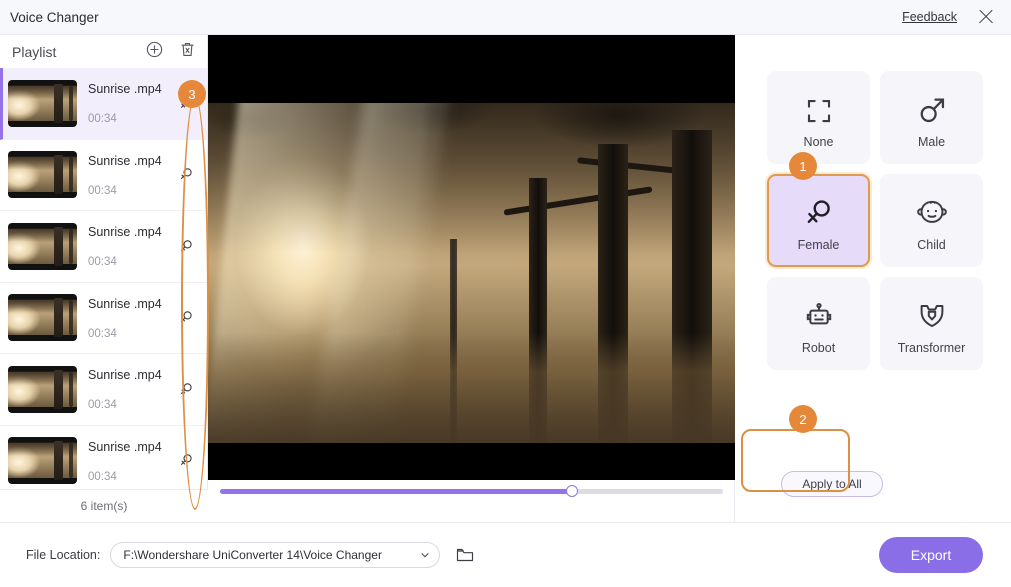  I want to click on folder-open-icon, so click(465, 555).